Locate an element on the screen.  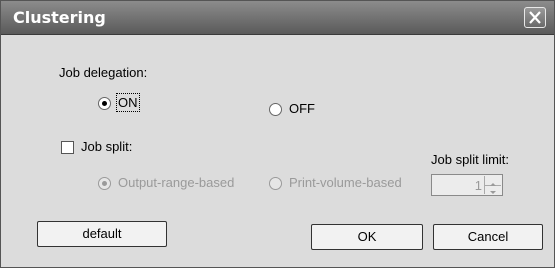
spinner-buttons is located at coordinates (492, 185).